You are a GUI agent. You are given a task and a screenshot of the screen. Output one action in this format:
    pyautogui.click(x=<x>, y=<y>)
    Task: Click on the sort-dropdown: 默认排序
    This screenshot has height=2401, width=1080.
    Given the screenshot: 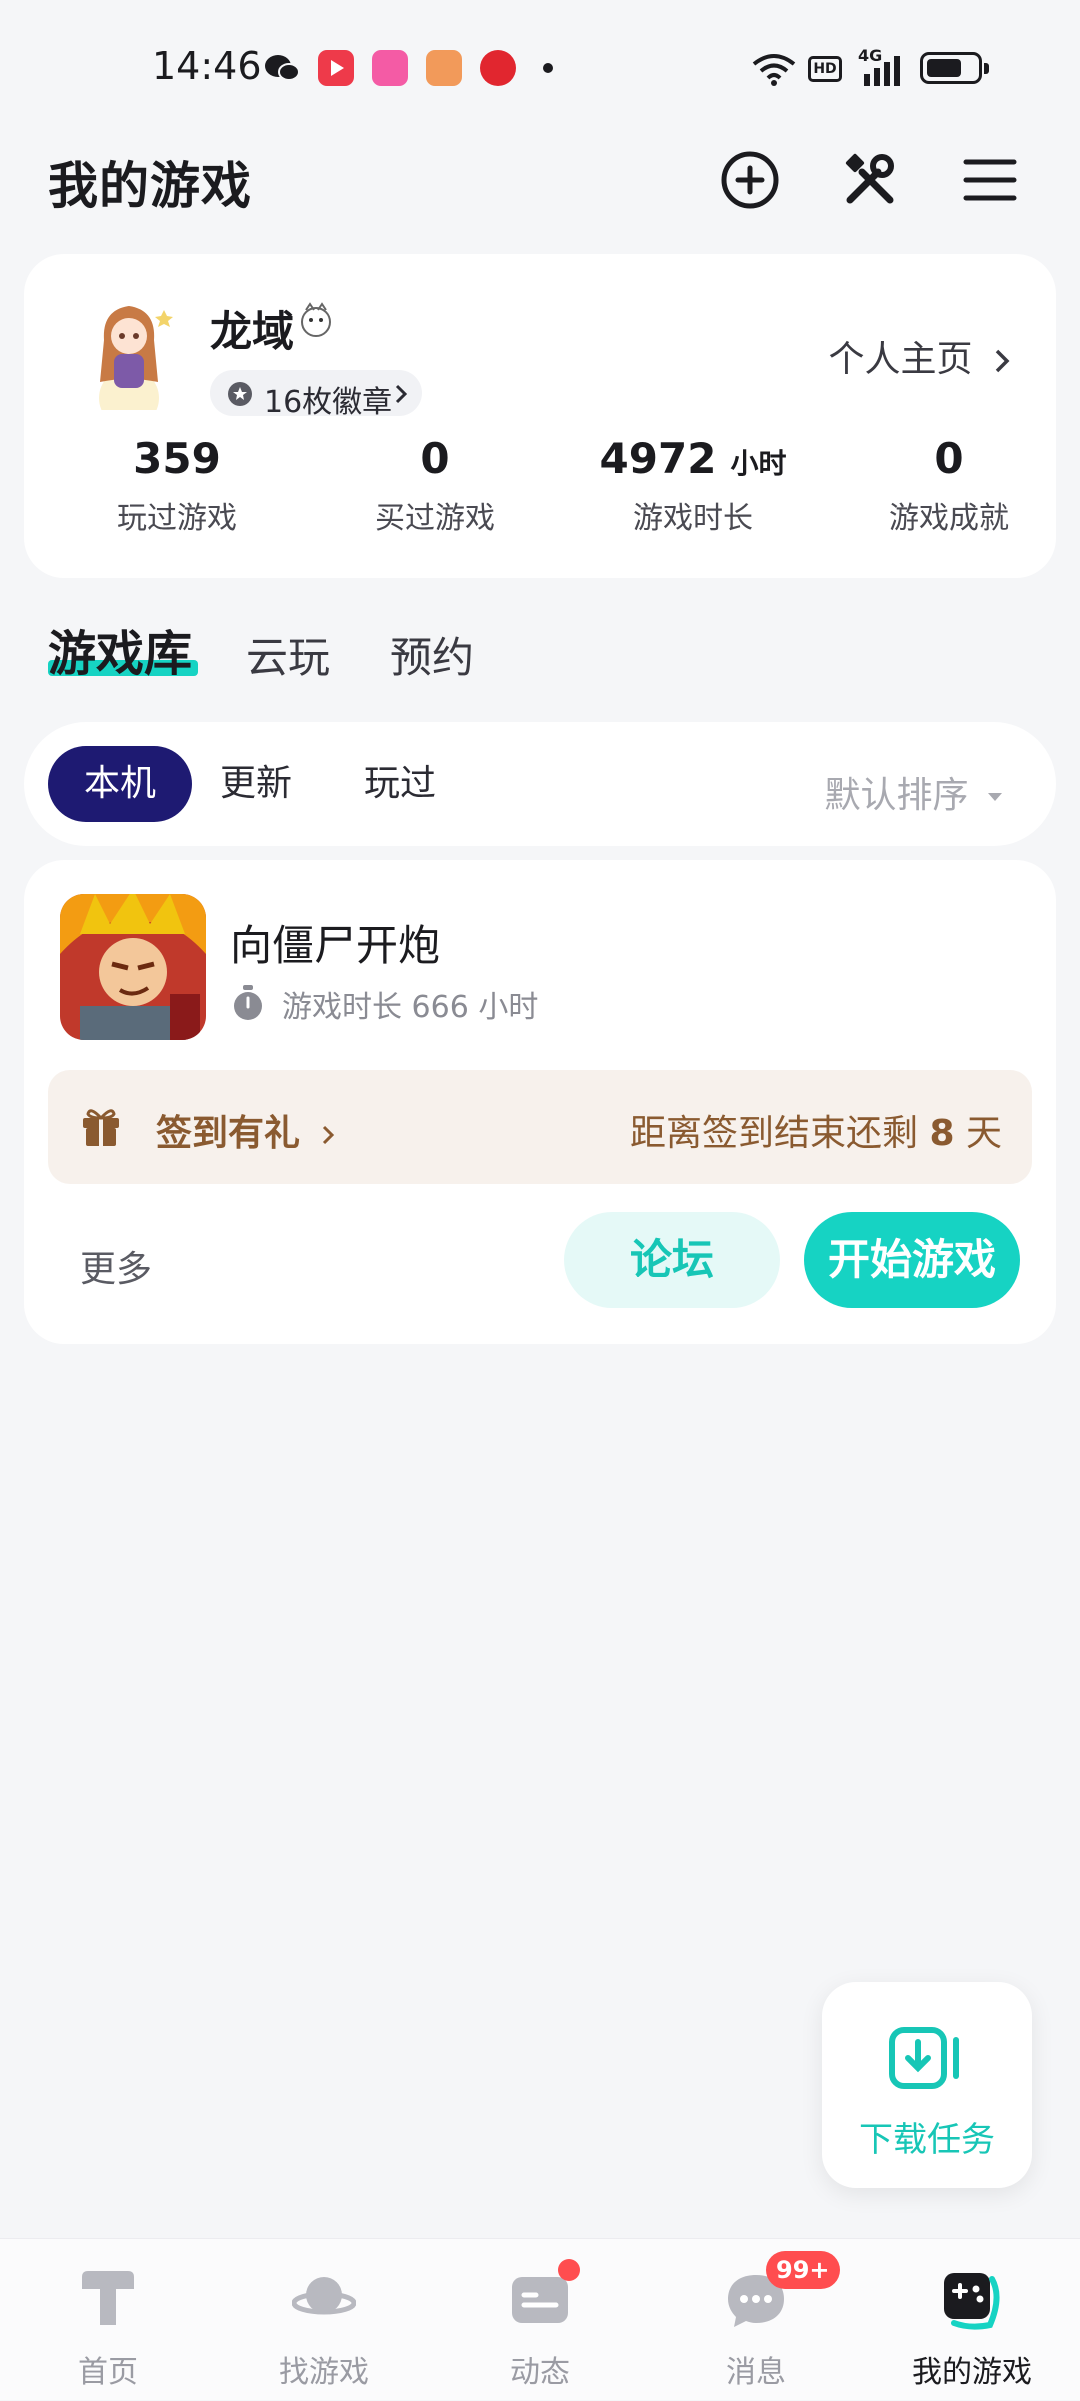 What is the action you would take?
    pyautogui.click(x=914, y=792)
    